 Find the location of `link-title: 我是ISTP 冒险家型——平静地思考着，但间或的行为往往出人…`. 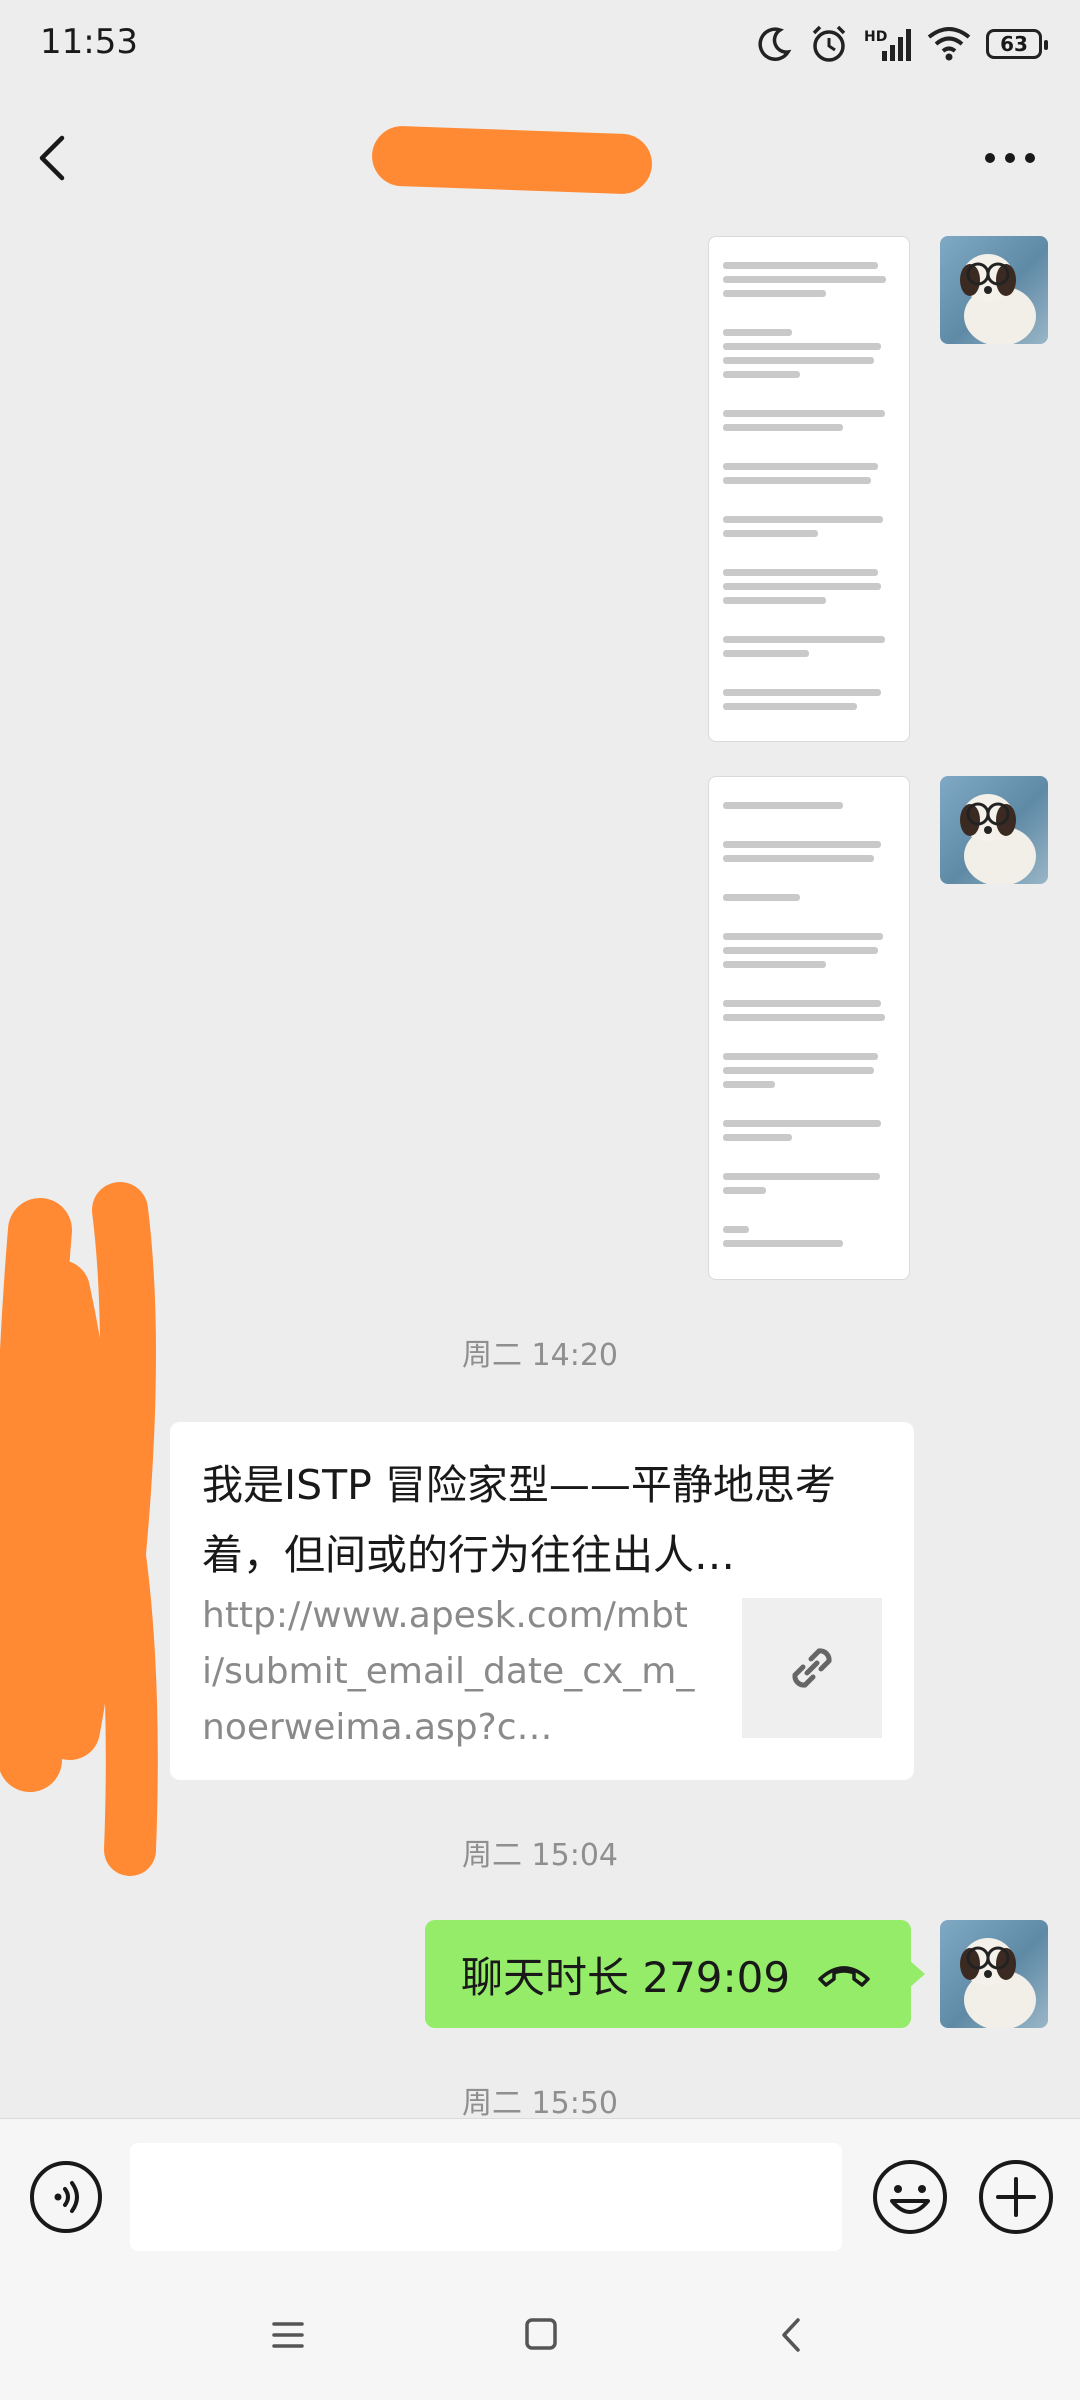

link-title: 我是ISTP 冒险家型——平静地思考着，但间或的行为往往出人… is located at coordinates (519, 1520).